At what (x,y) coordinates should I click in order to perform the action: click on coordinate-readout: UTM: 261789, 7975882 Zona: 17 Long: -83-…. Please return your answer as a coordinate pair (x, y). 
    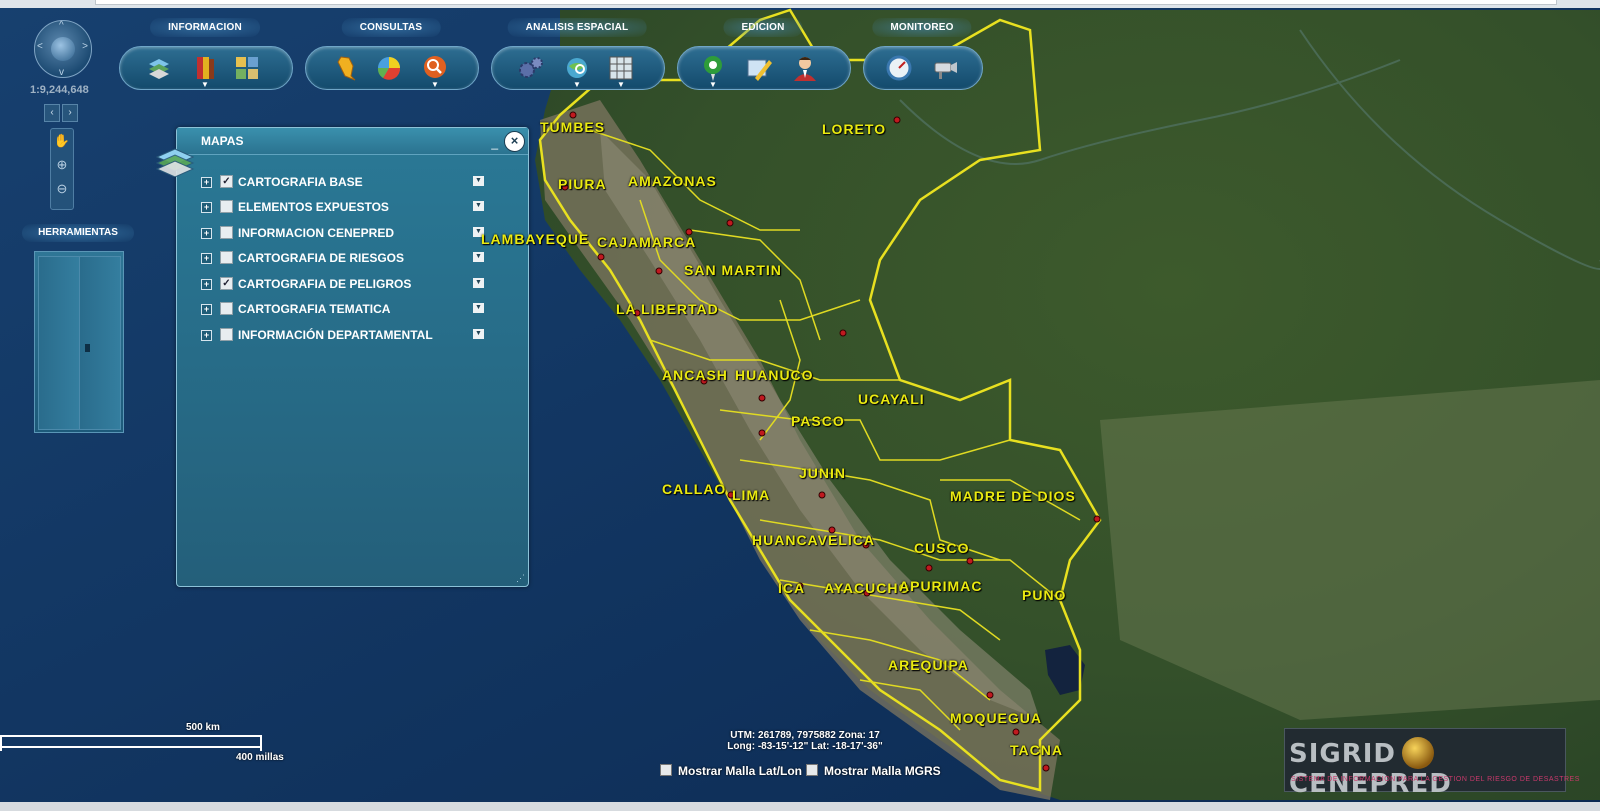
    Looking at the image, I should click on (805, 741).